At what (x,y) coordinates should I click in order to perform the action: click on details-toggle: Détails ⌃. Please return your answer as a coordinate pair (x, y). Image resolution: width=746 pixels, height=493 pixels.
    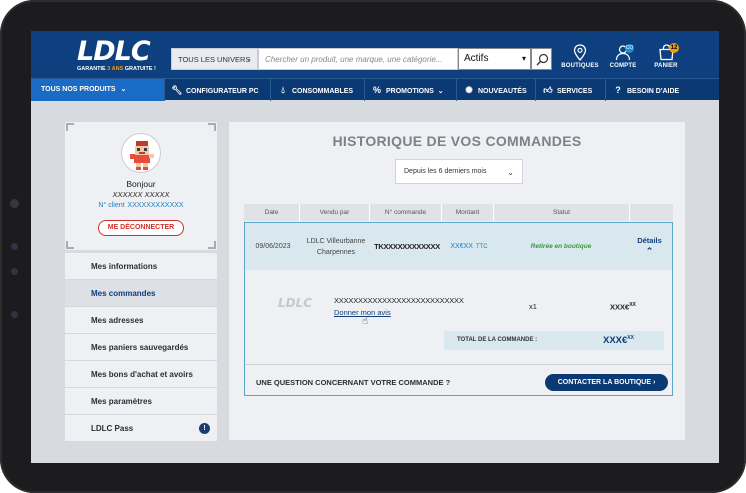
    Looking at the image, I should click on (649, 246).